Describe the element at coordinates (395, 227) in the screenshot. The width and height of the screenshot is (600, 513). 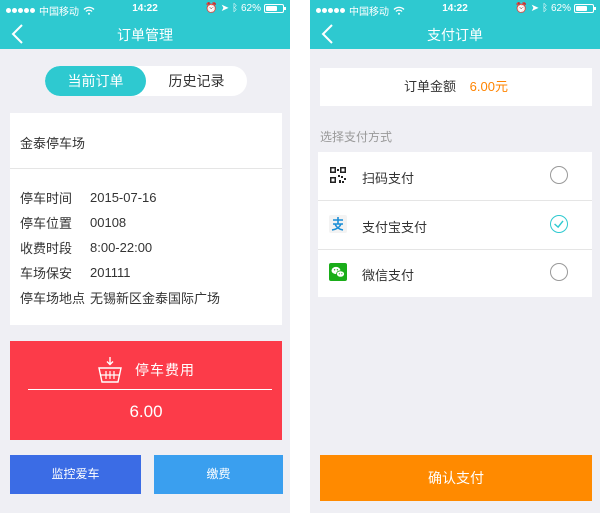
I see `payment-option-label: 支付宝支付` at that location.